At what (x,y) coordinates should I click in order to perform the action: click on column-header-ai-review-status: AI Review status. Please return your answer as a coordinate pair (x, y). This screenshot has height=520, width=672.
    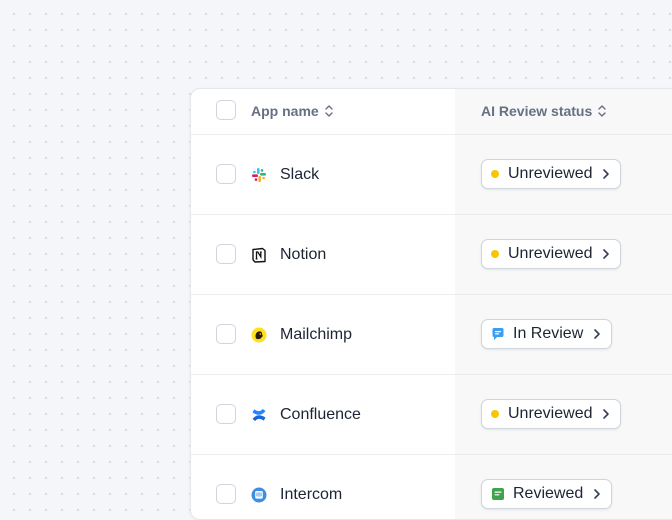
    Looking at the image, I should click on (544, 111).